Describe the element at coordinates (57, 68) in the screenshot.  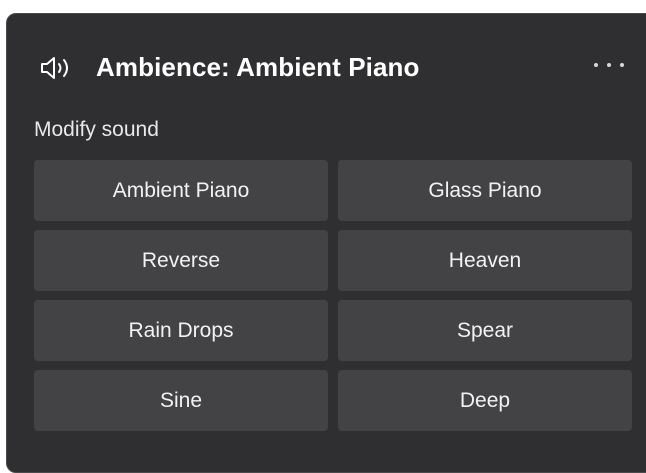
I see `speaker-icon` at that location.